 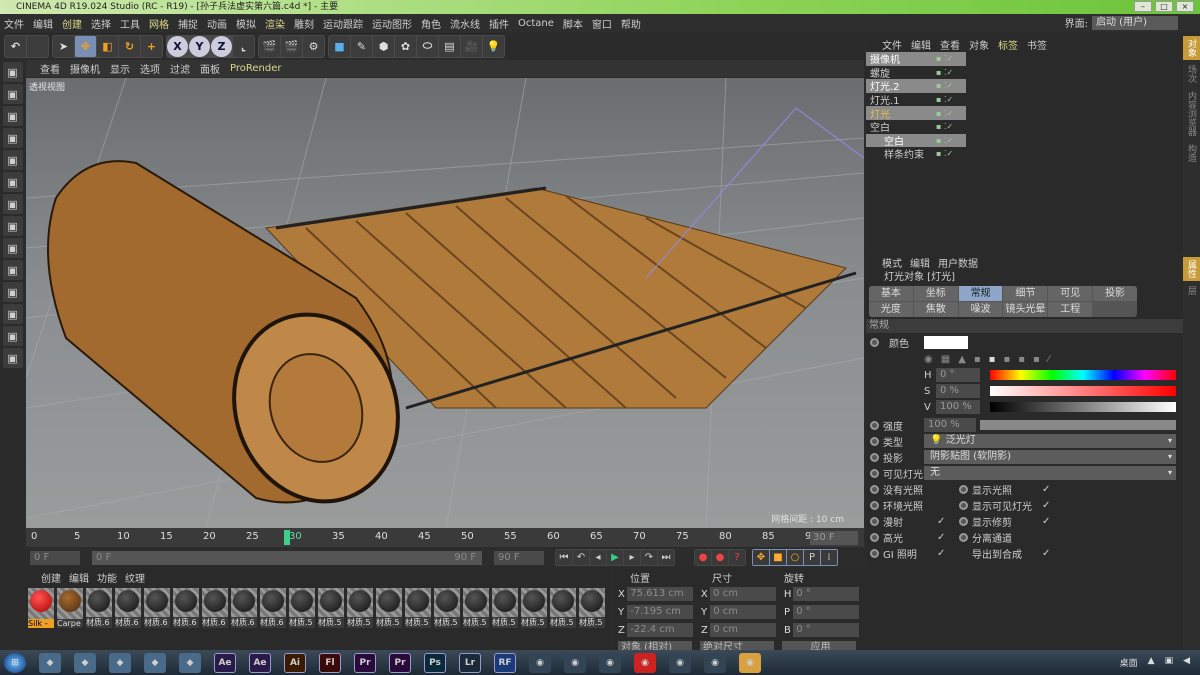 I want to click on start-frame-field: 0 F, so click(x=55, y=558).